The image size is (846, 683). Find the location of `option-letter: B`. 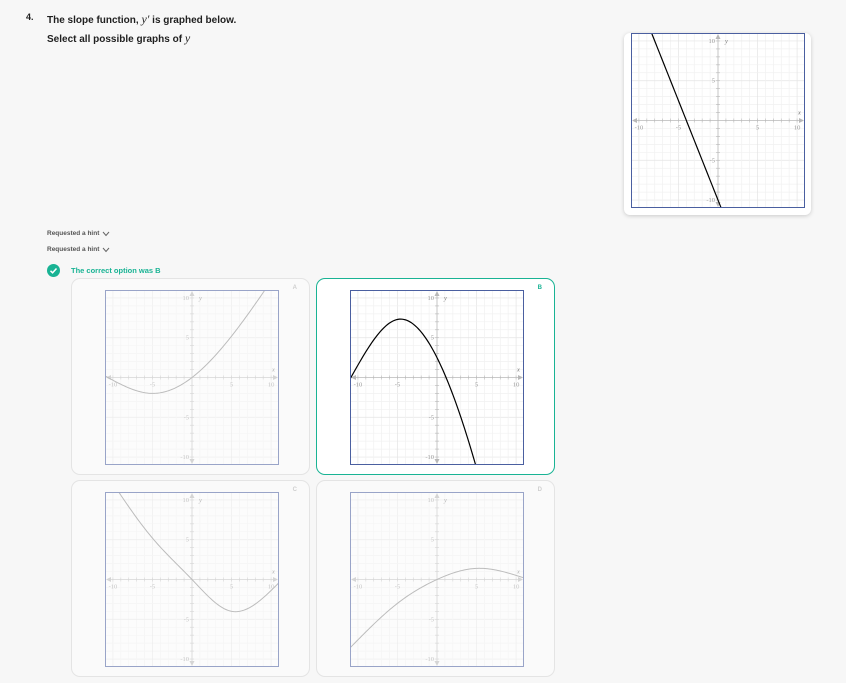

option-letter: B is located at coordinates (539, 288).